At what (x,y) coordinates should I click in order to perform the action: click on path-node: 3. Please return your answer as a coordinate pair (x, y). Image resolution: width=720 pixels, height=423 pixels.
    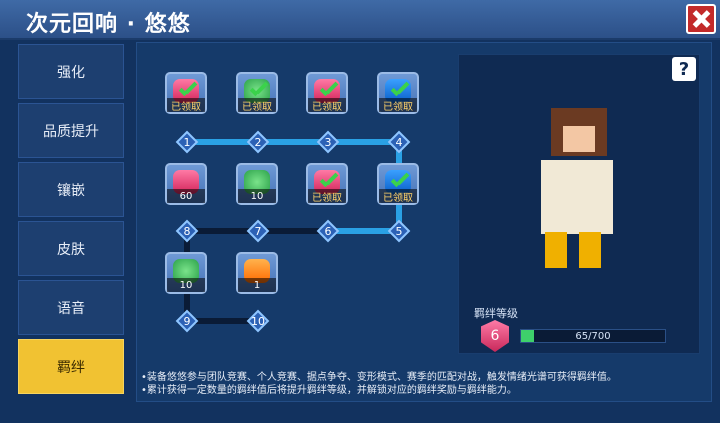
    Looking at the image, I should click on (328, 142).